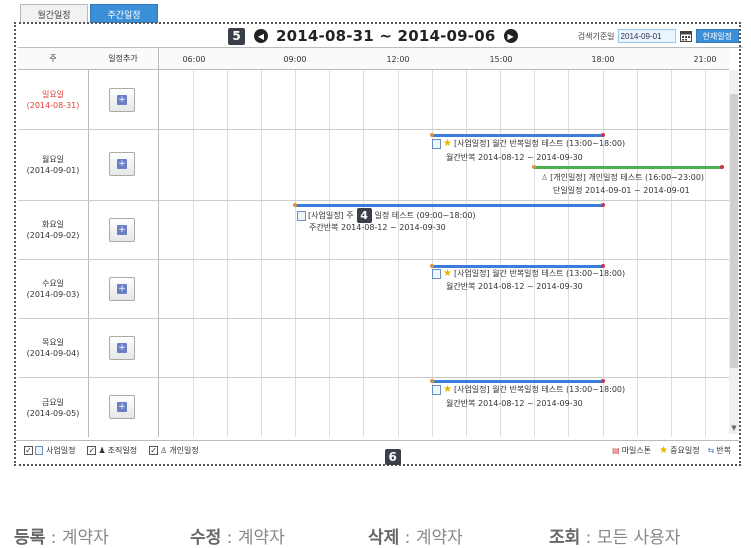  What do you see at coordinates (622, 177) in the screenshot?
I see `event-title: ♙ [개인일정] 개인일정 테스트 (16:00~23:00)` at bounding box center [622, 177].